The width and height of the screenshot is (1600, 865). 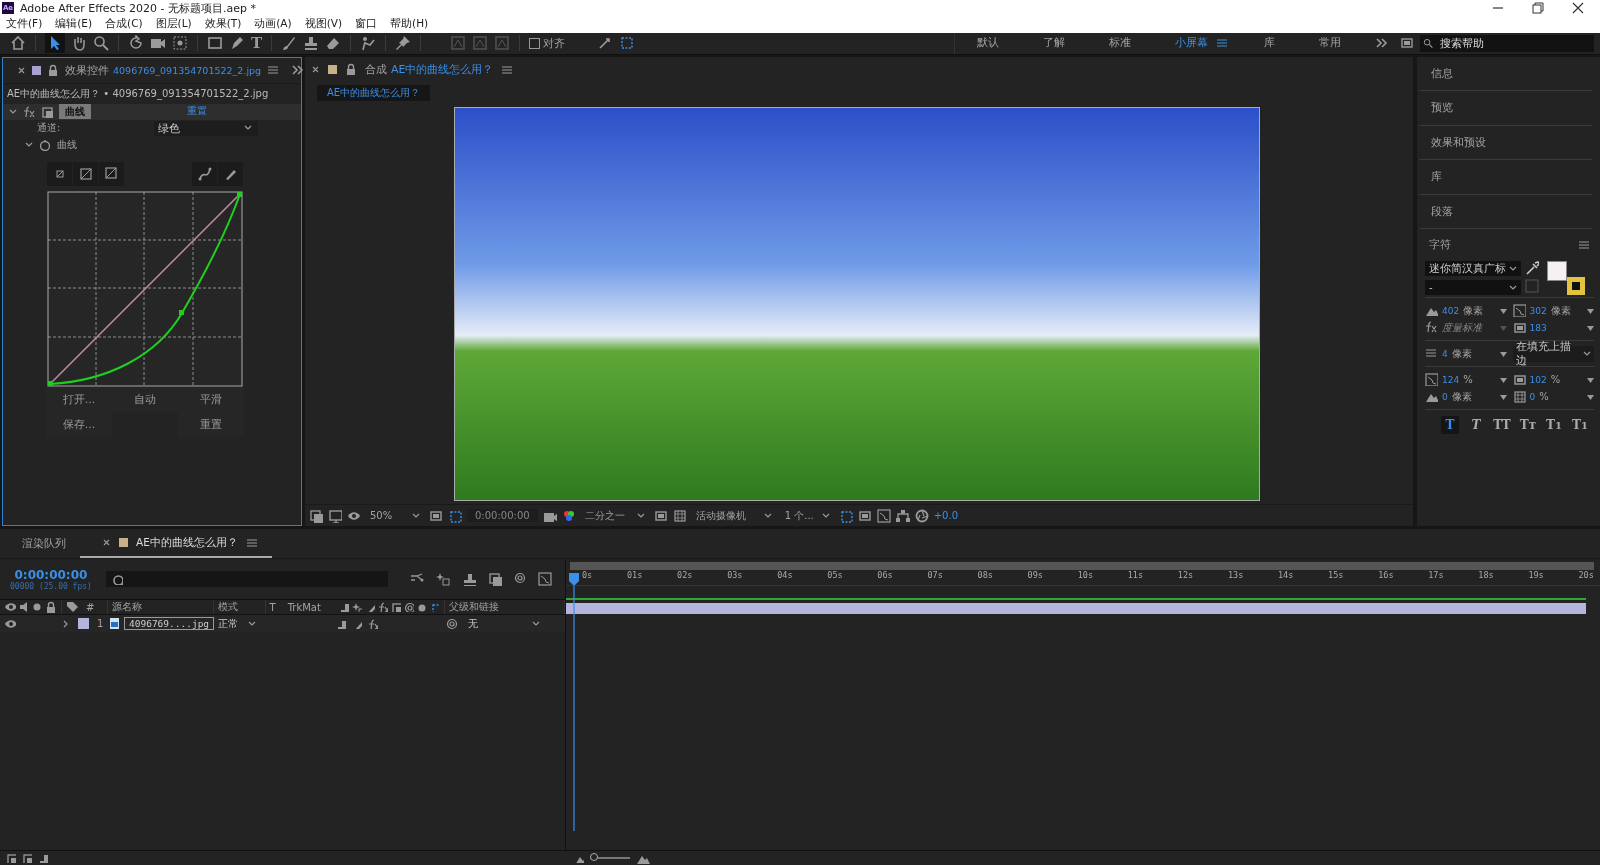 What do you see at coordinates (45, 145) in the screenshot?
I see `stopwatch-icon` at bounding box center [45, 145].